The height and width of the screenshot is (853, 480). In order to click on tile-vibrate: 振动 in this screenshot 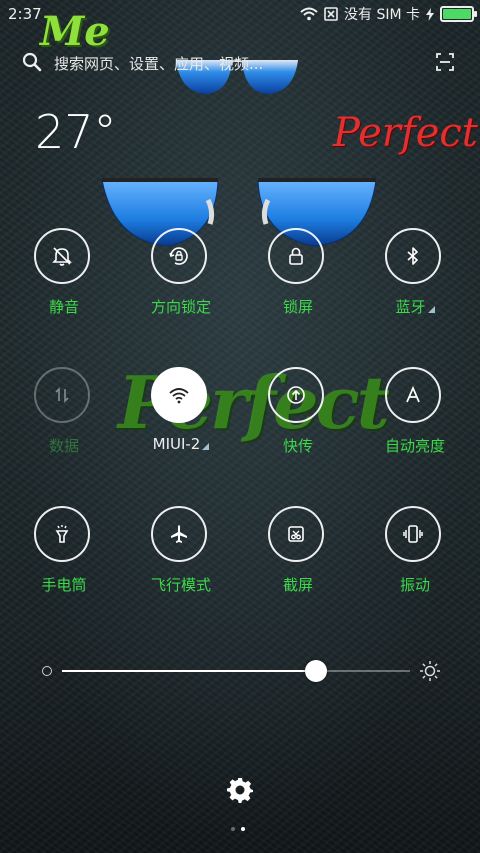, I will do `click(415, 561)`.